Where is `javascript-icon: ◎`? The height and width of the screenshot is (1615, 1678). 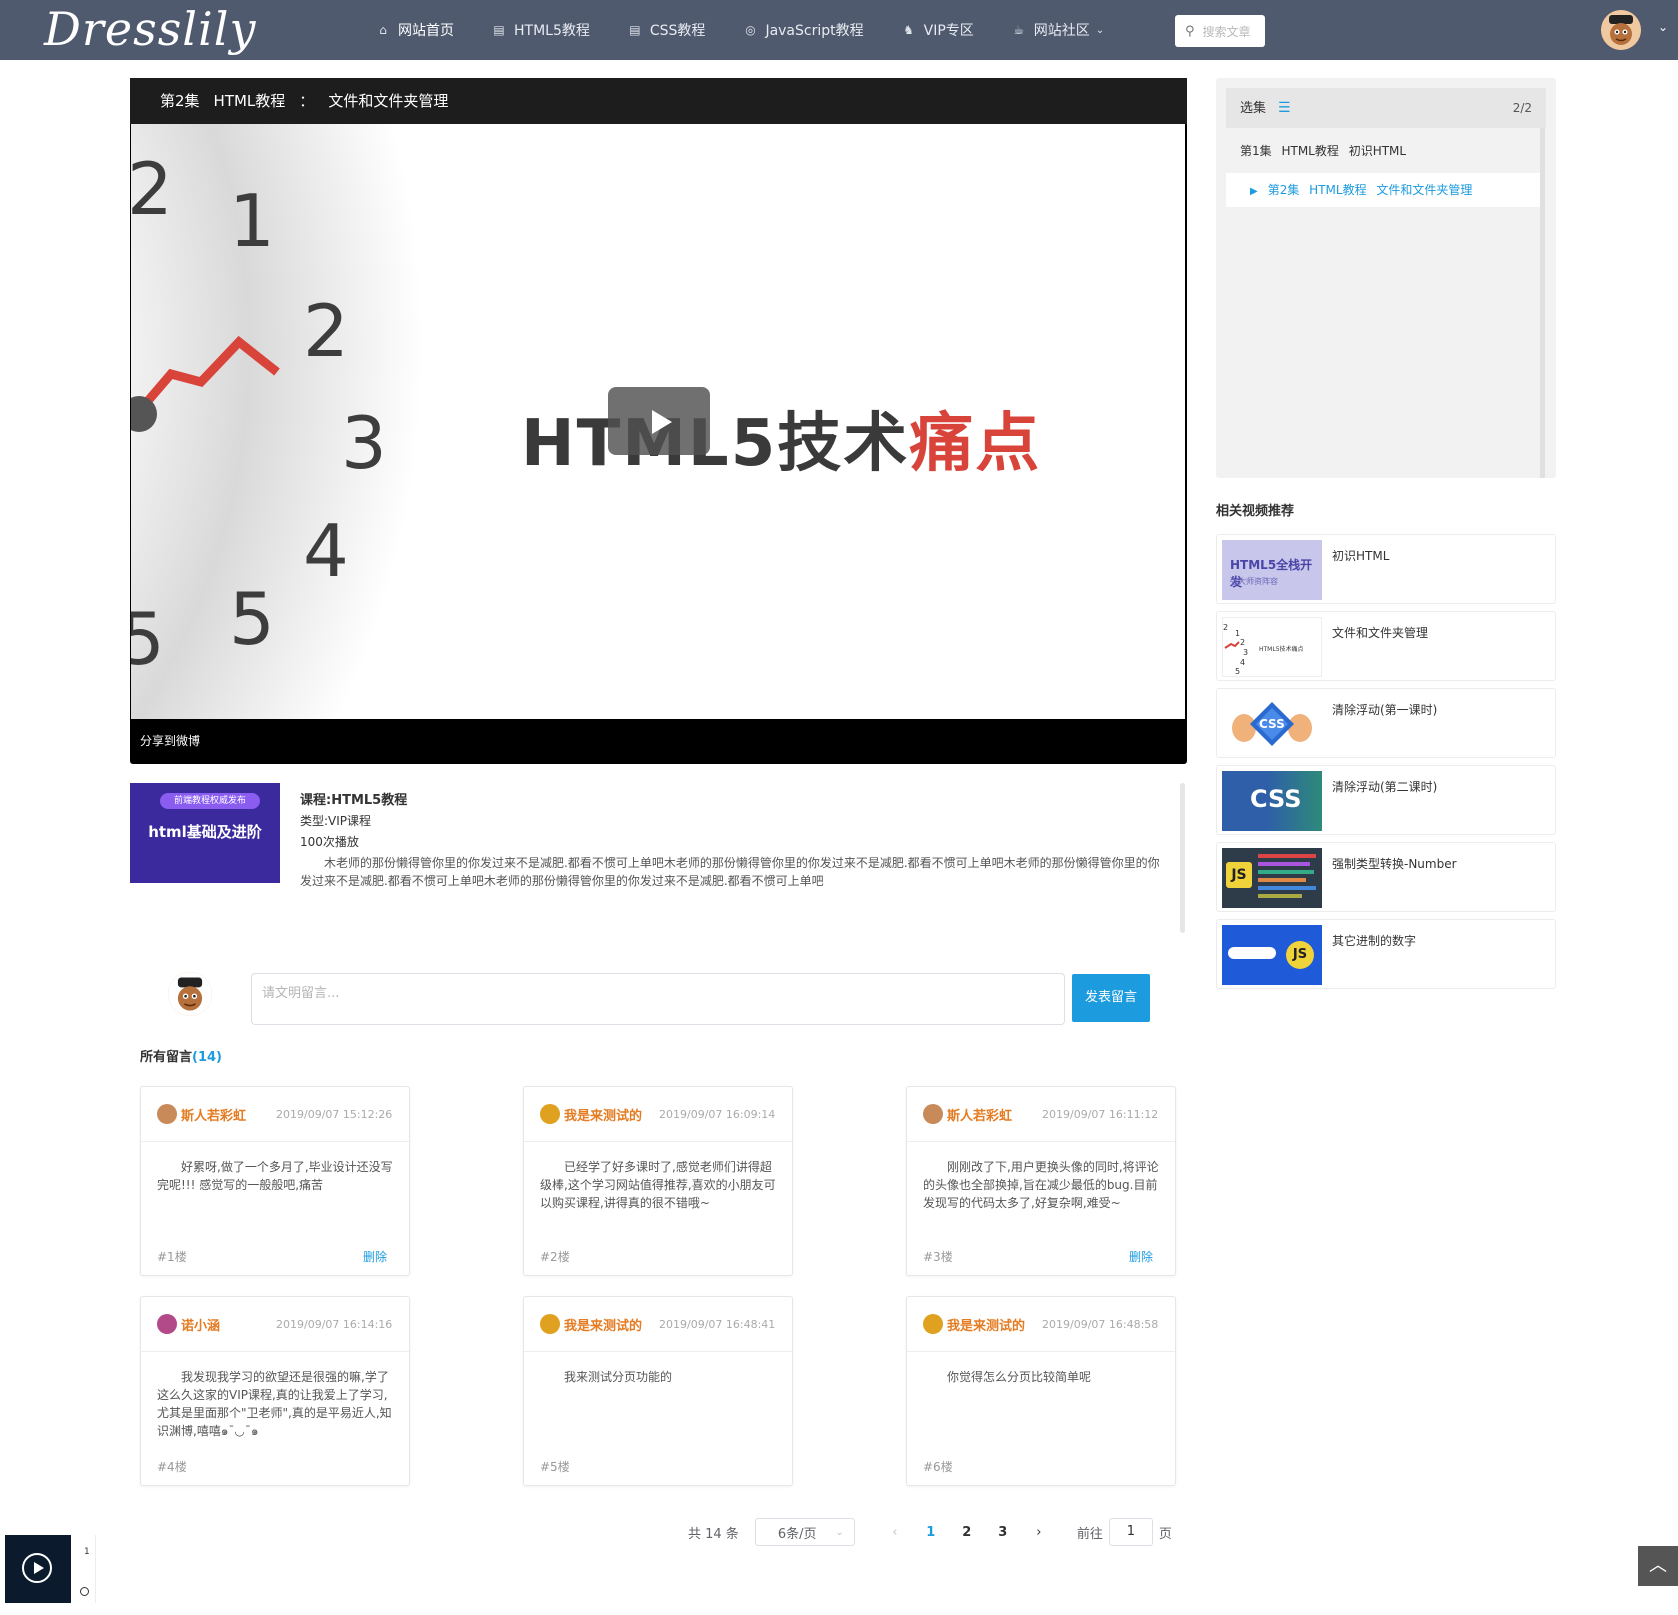 javascript-icon: ◎ is located at coordinates (750, 30).